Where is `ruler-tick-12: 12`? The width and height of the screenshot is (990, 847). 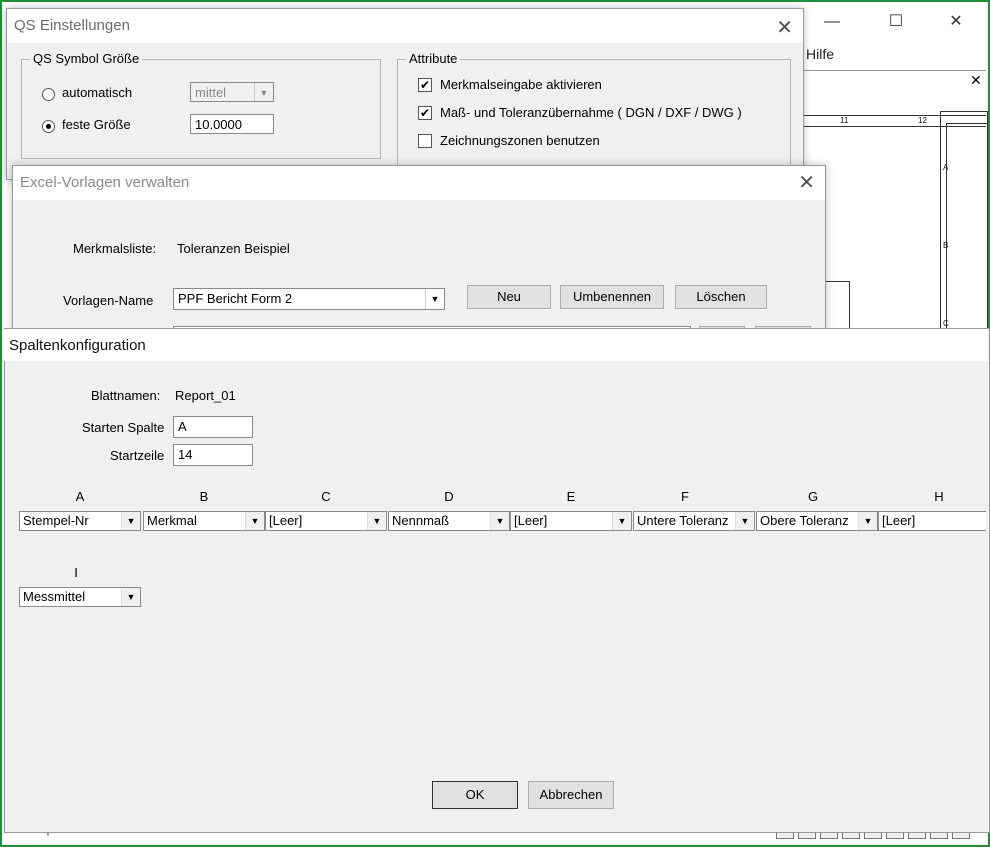 ruler-tick-12: 12 is located at coordinates (922, 120).